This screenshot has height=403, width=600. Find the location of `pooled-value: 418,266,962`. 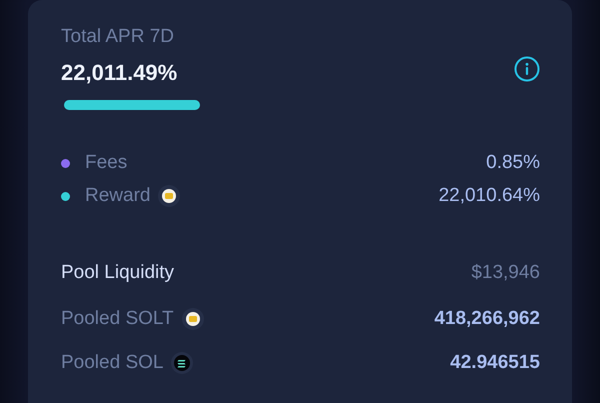

pooled-value: 418,266,962 is located at coordinates (487, 319).